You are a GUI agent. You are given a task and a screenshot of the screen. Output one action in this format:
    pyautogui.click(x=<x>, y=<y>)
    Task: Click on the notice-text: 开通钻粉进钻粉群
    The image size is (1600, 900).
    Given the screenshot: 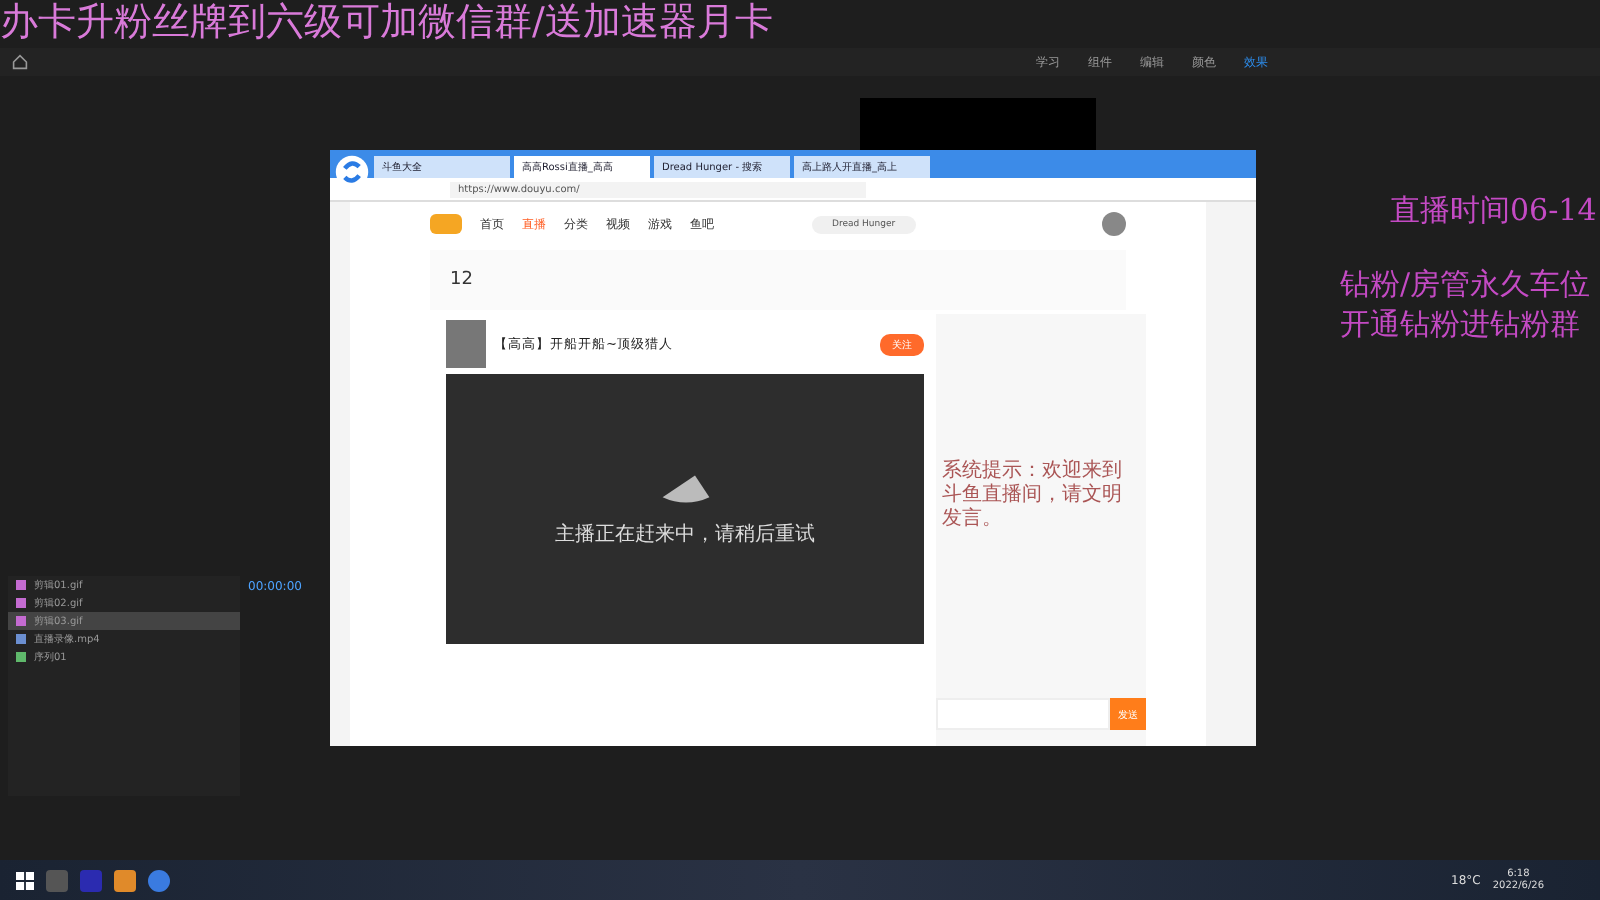 What is the action you would take?
    pyautogui.click(x=1461, y=324)
    